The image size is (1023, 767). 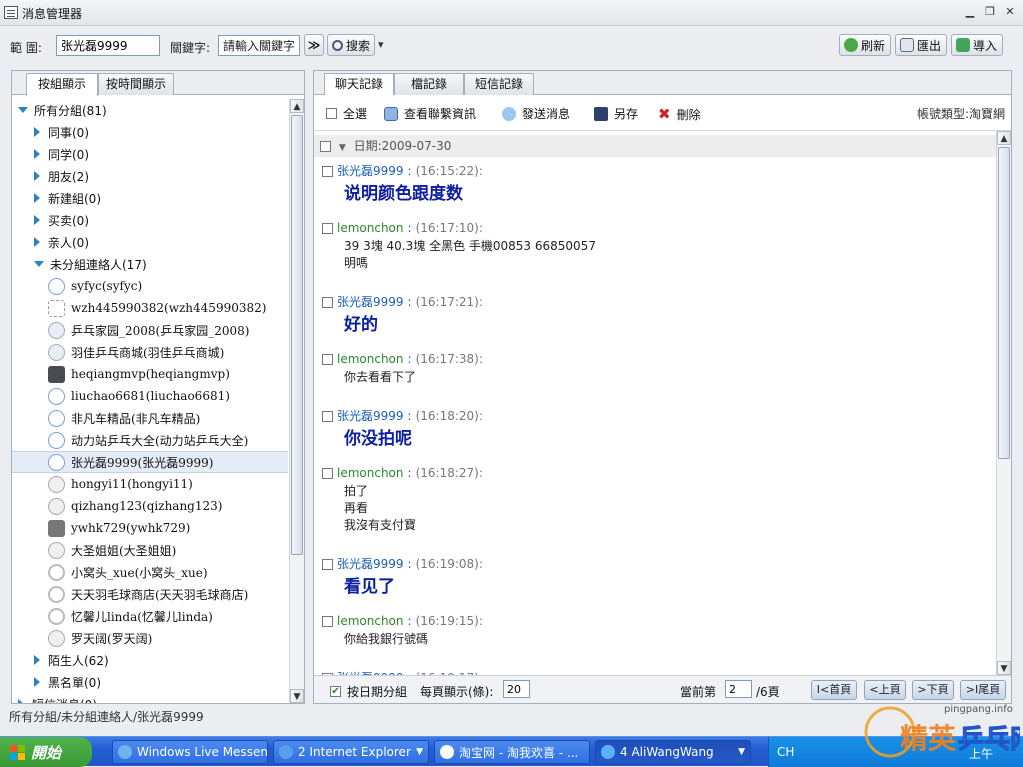 I want to click on contact-item: hongyi11(hongyi11), so click(x=150, y=484).